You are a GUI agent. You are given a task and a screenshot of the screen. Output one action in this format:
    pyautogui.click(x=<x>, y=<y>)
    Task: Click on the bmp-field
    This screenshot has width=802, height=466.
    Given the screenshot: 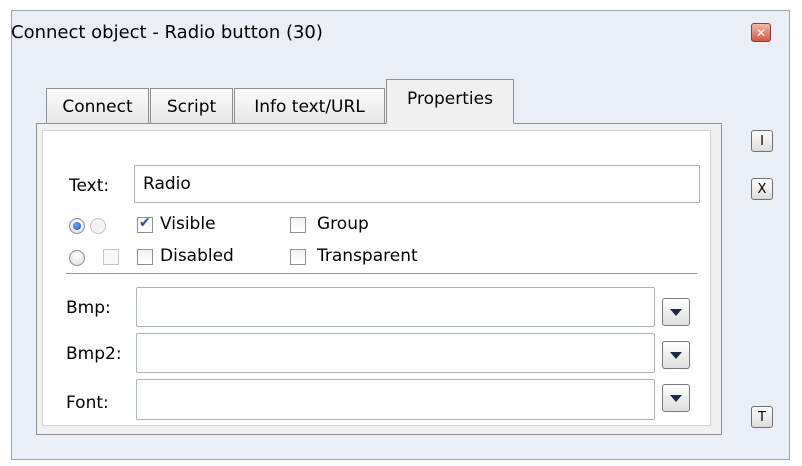 What is the action you would take?
    pyautogui.click(x=395, y=307)
    